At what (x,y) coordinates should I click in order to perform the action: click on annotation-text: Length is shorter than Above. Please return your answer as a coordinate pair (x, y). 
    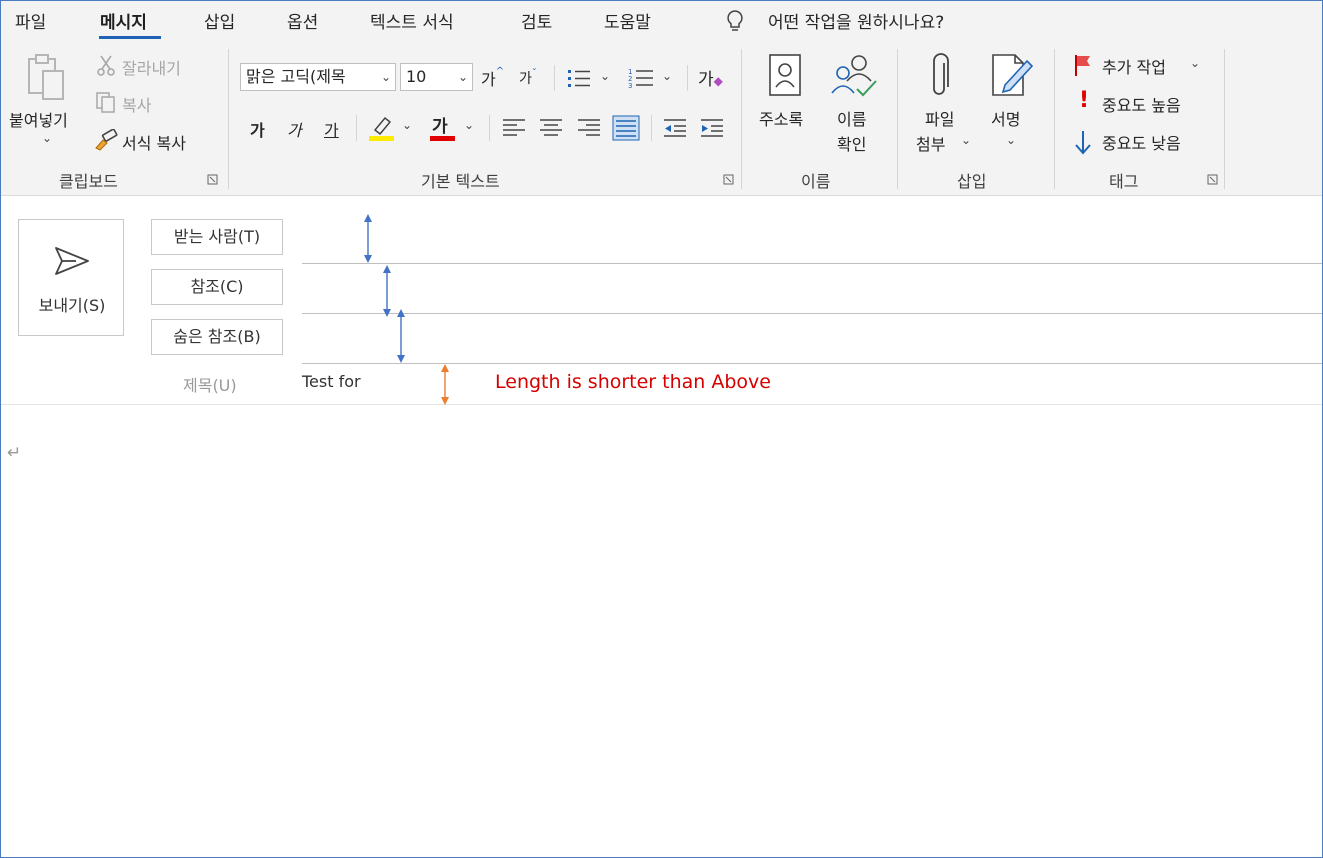
    Looking at the image, I should click on (633, 382).